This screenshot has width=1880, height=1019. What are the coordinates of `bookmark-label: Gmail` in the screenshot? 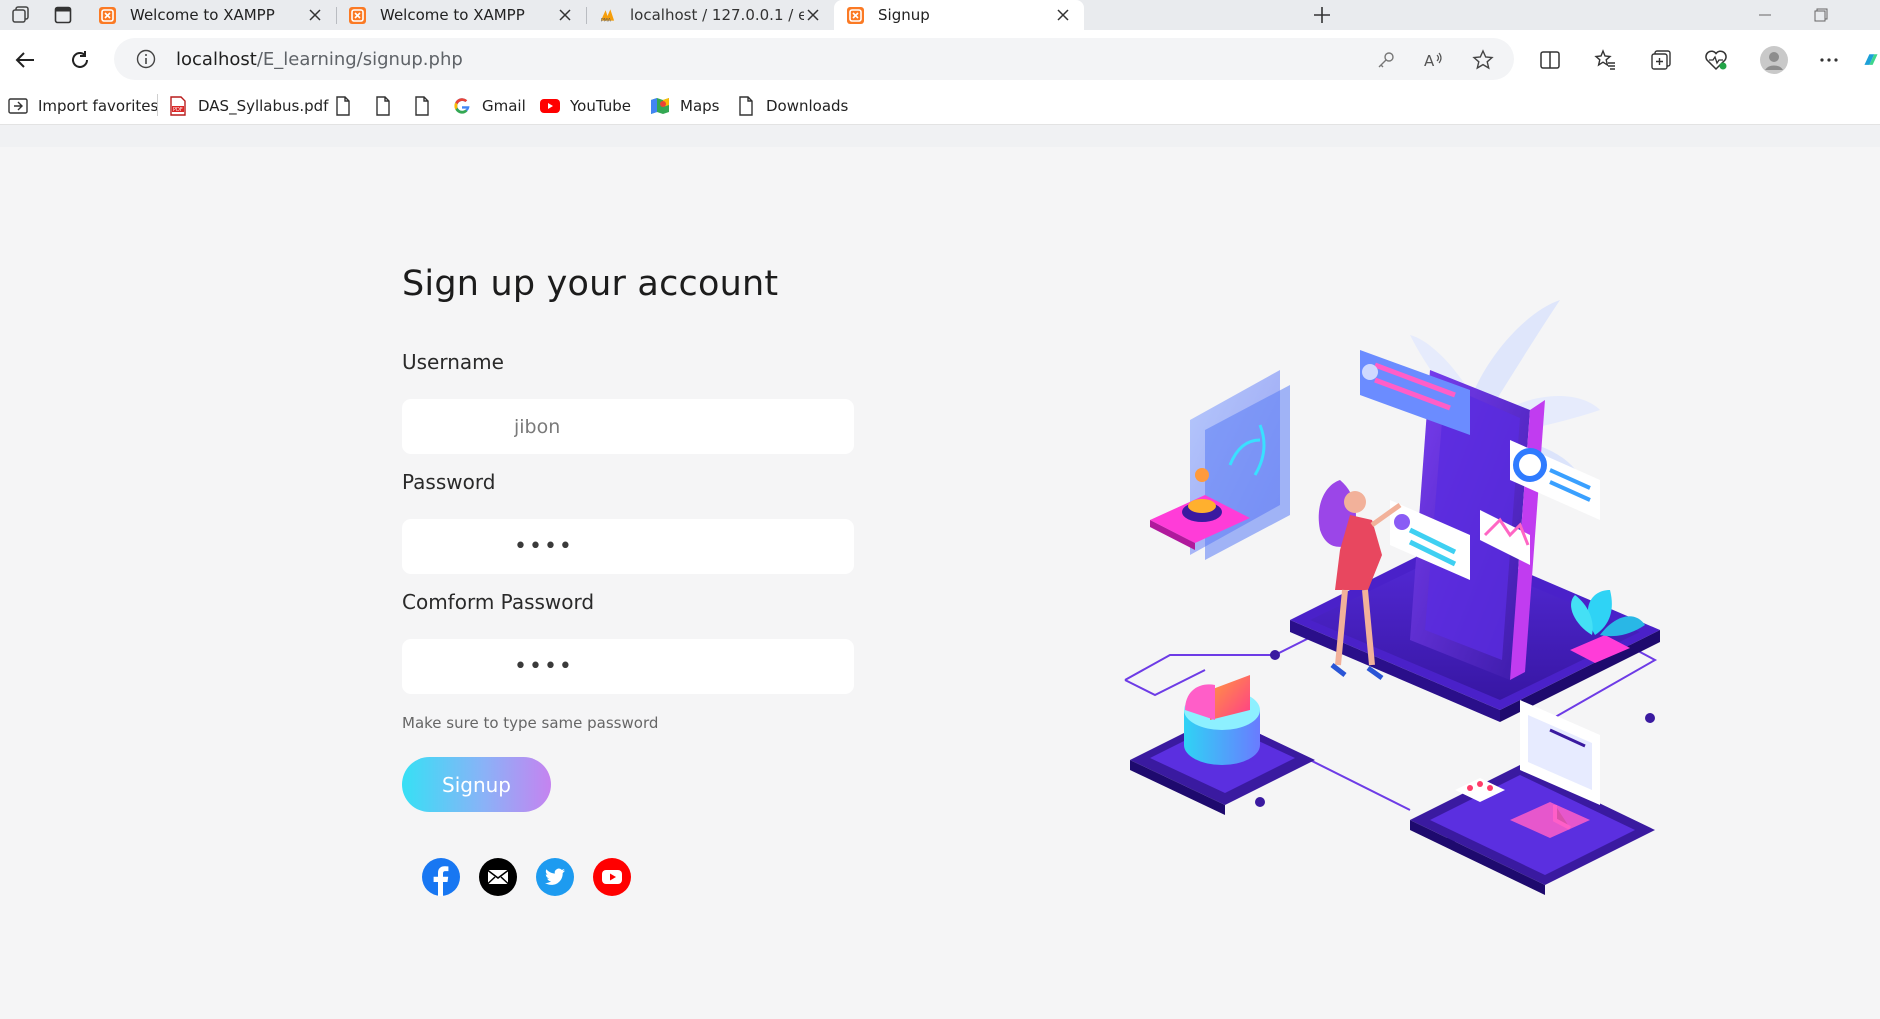 It's located at (504, 106).